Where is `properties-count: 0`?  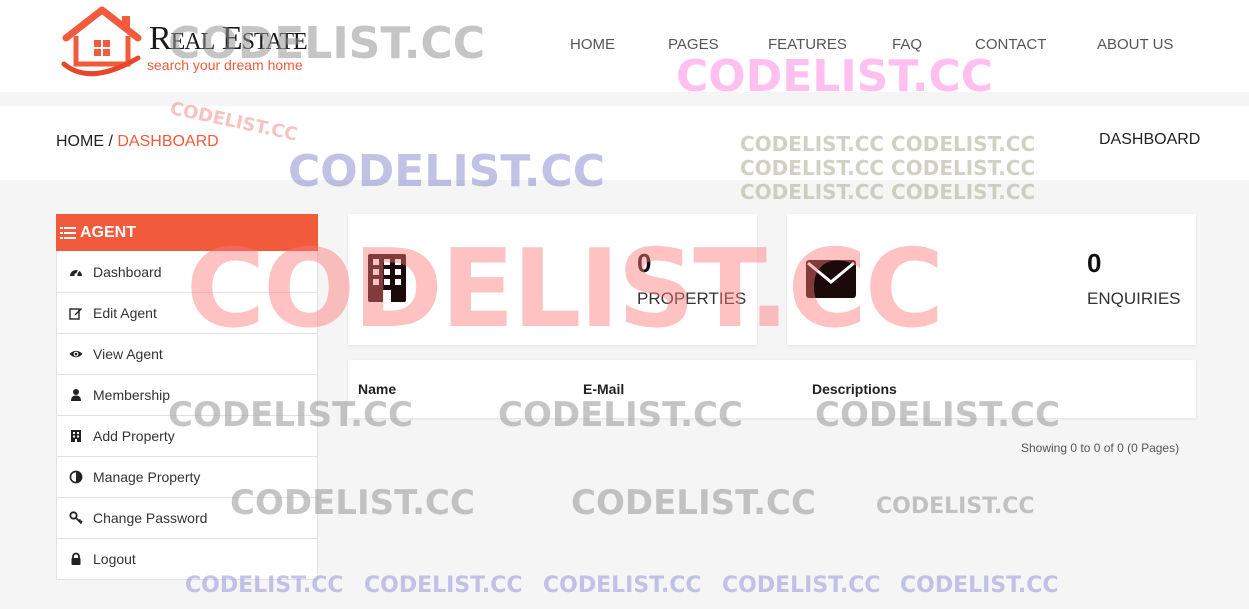
properties-count: 0 is located at coordinates (644, 263).